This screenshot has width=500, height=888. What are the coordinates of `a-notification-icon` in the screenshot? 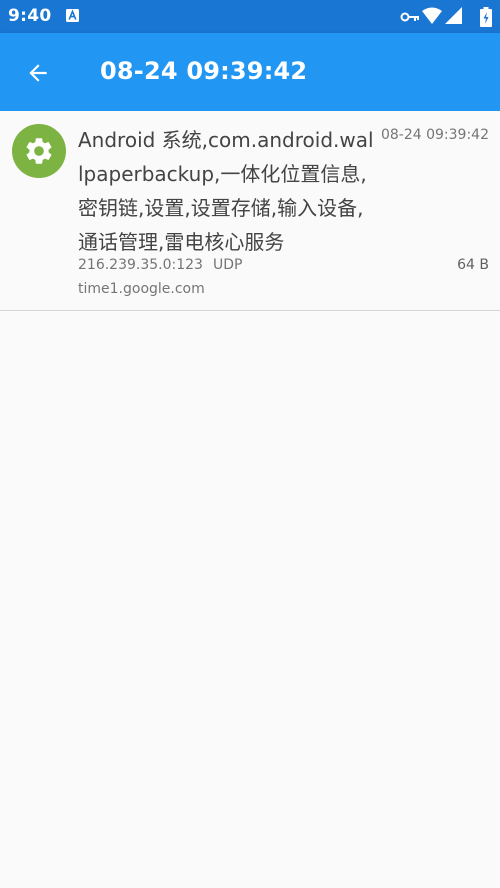 It's located at (72, 15).